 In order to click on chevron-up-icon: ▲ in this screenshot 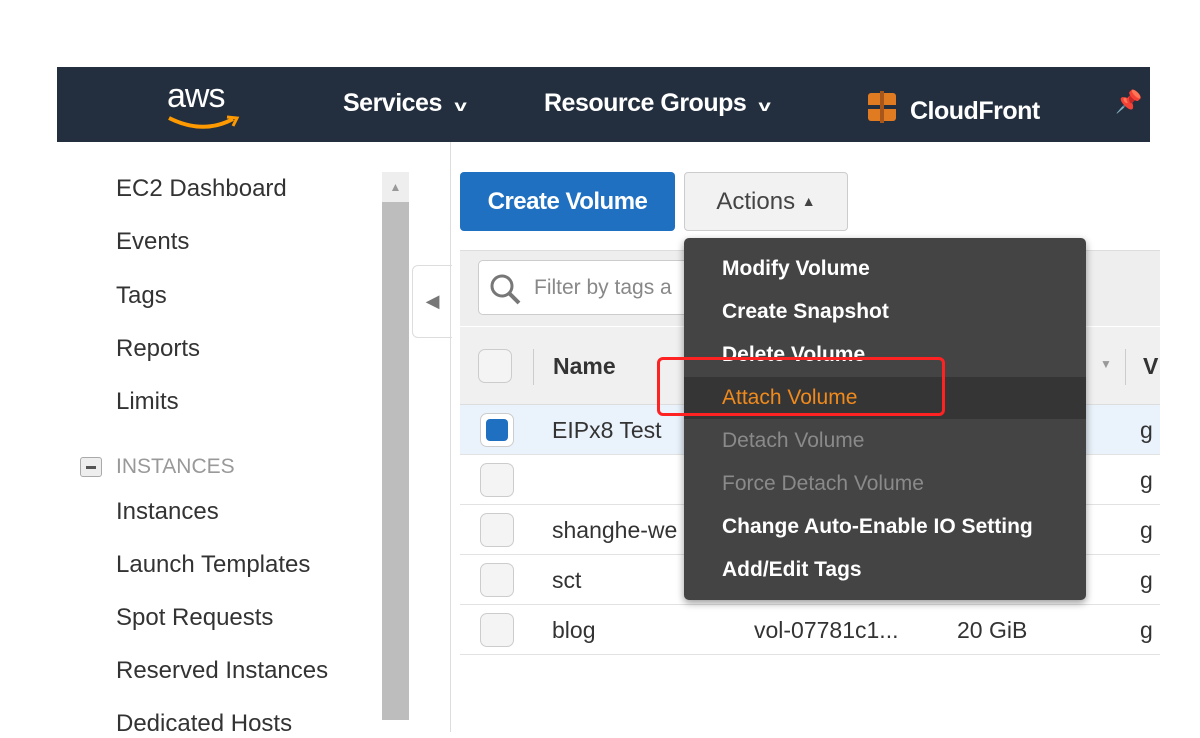, I will do `click(808, 201)`.